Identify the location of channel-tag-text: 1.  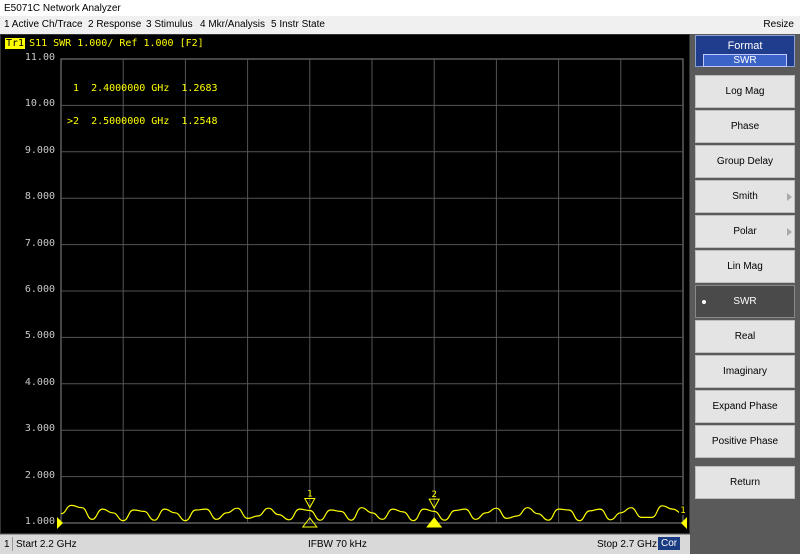
(682, 511).